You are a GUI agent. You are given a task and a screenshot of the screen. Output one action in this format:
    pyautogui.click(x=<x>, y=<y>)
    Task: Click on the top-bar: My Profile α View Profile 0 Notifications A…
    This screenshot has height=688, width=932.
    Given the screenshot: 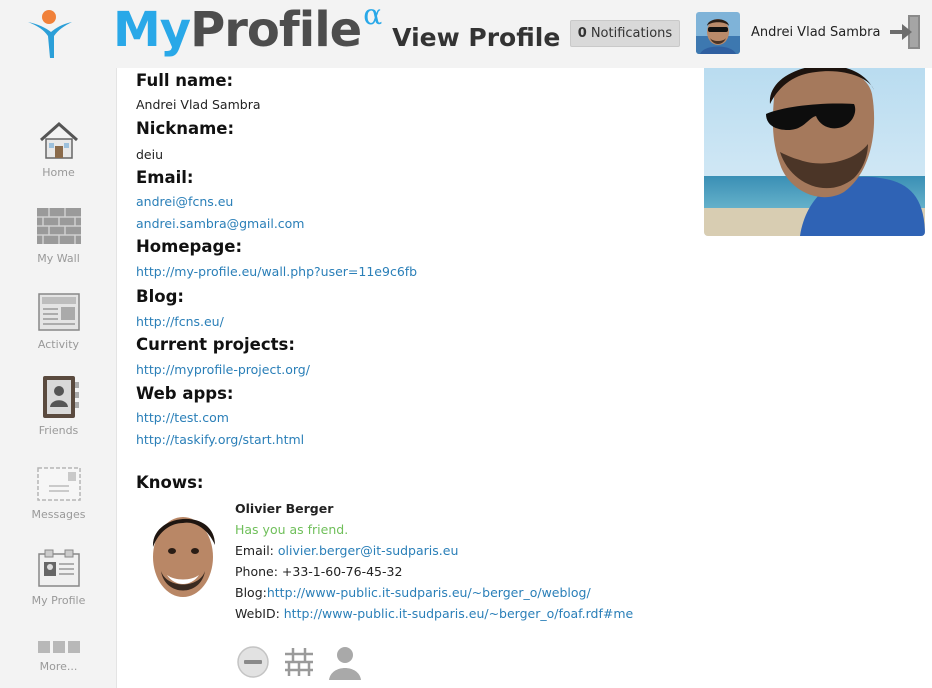 What is the action you would take?
    pyautogui.click(x=466, y=34)
    